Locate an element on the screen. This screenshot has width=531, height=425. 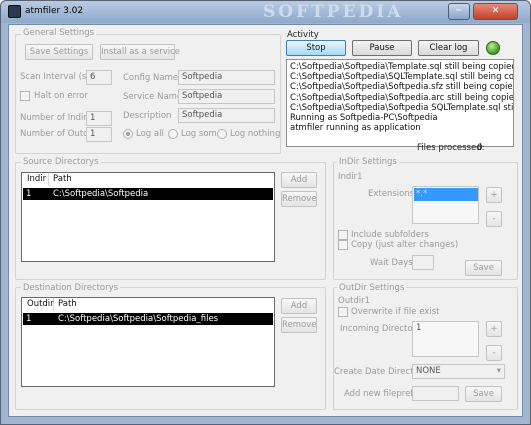
close-icon: ✕ is located at coordinates (495, 11).